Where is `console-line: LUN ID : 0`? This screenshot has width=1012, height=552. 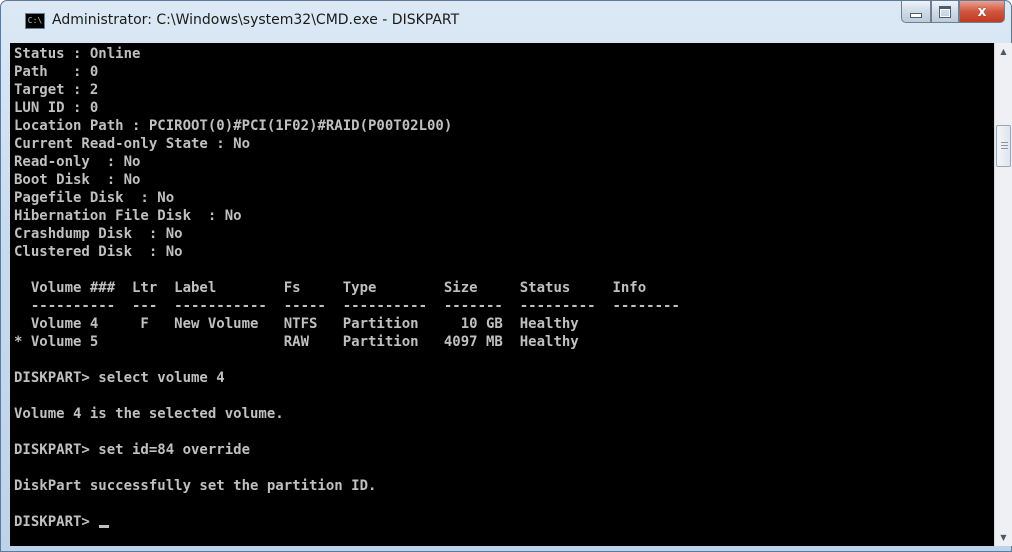 console-line: LUN ID : 0 is located at coordinates (56, 108).